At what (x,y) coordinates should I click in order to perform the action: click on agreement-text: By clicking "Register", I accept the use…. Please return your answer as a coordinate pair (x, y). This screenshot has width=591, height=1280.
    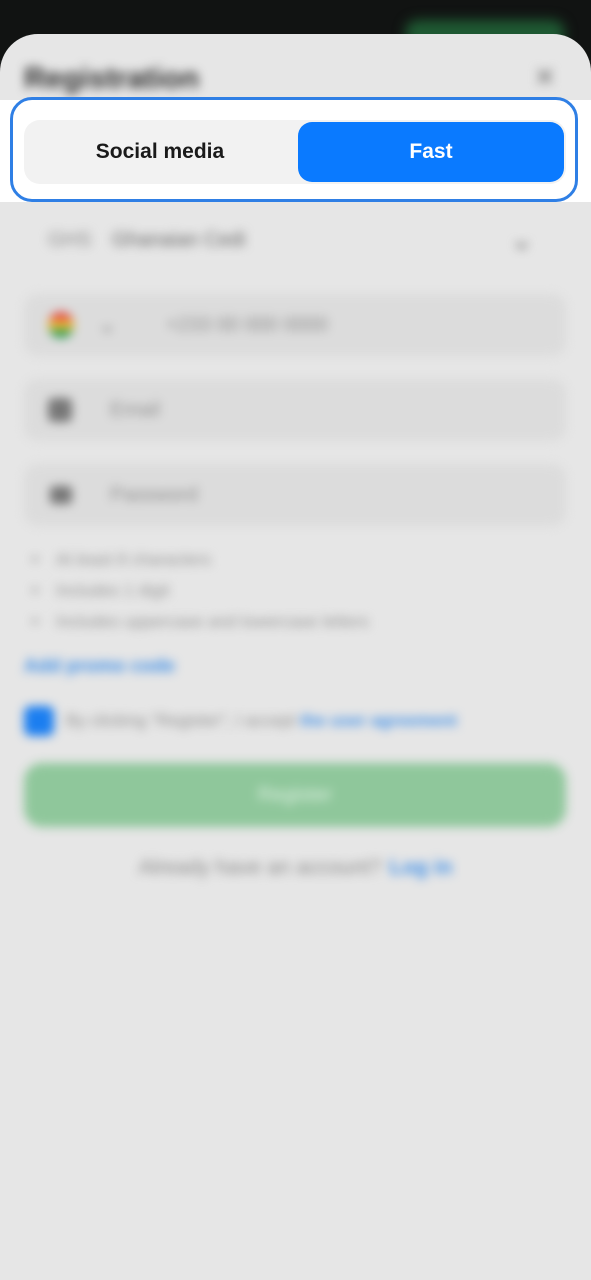
    Looking at the image, I should click on (261, 721).